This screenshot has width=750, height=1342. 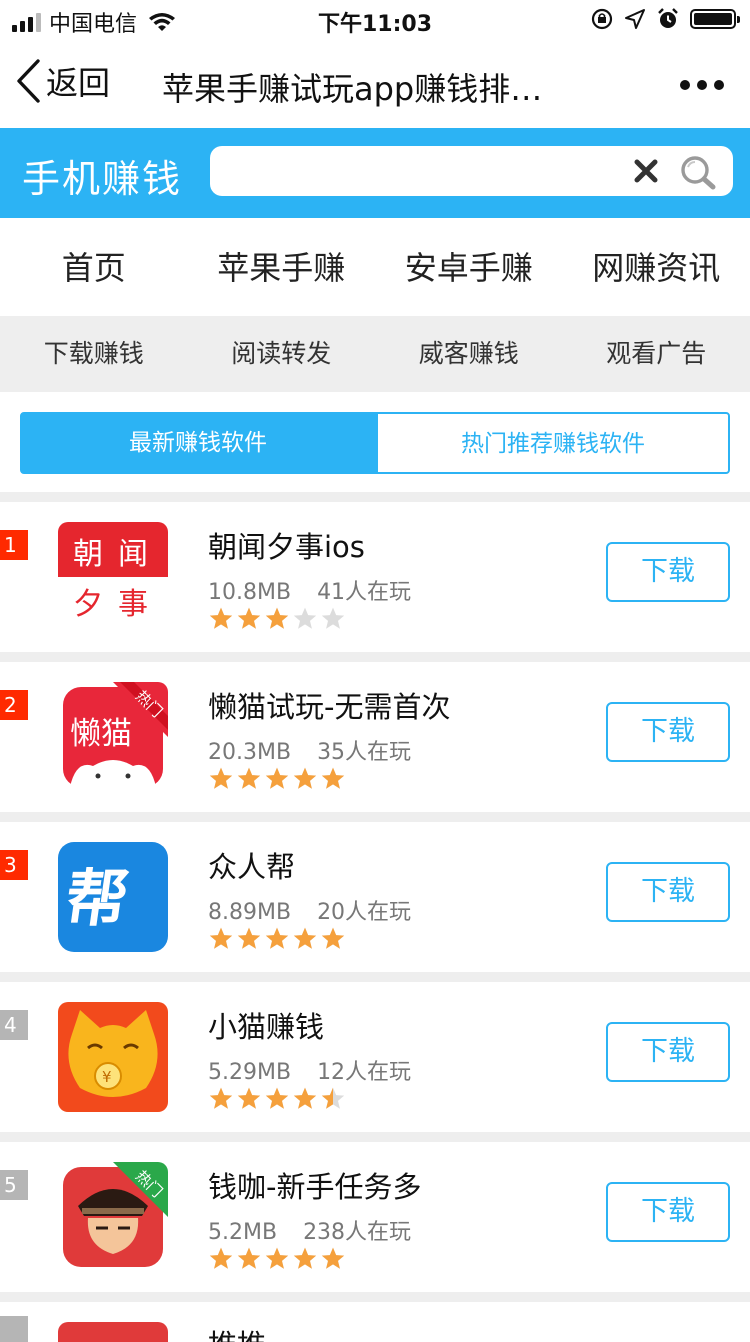 What do you see at coordinates (713, 19) in the screenshot?
I see `battery-icon` at bounding box center [713, 19].